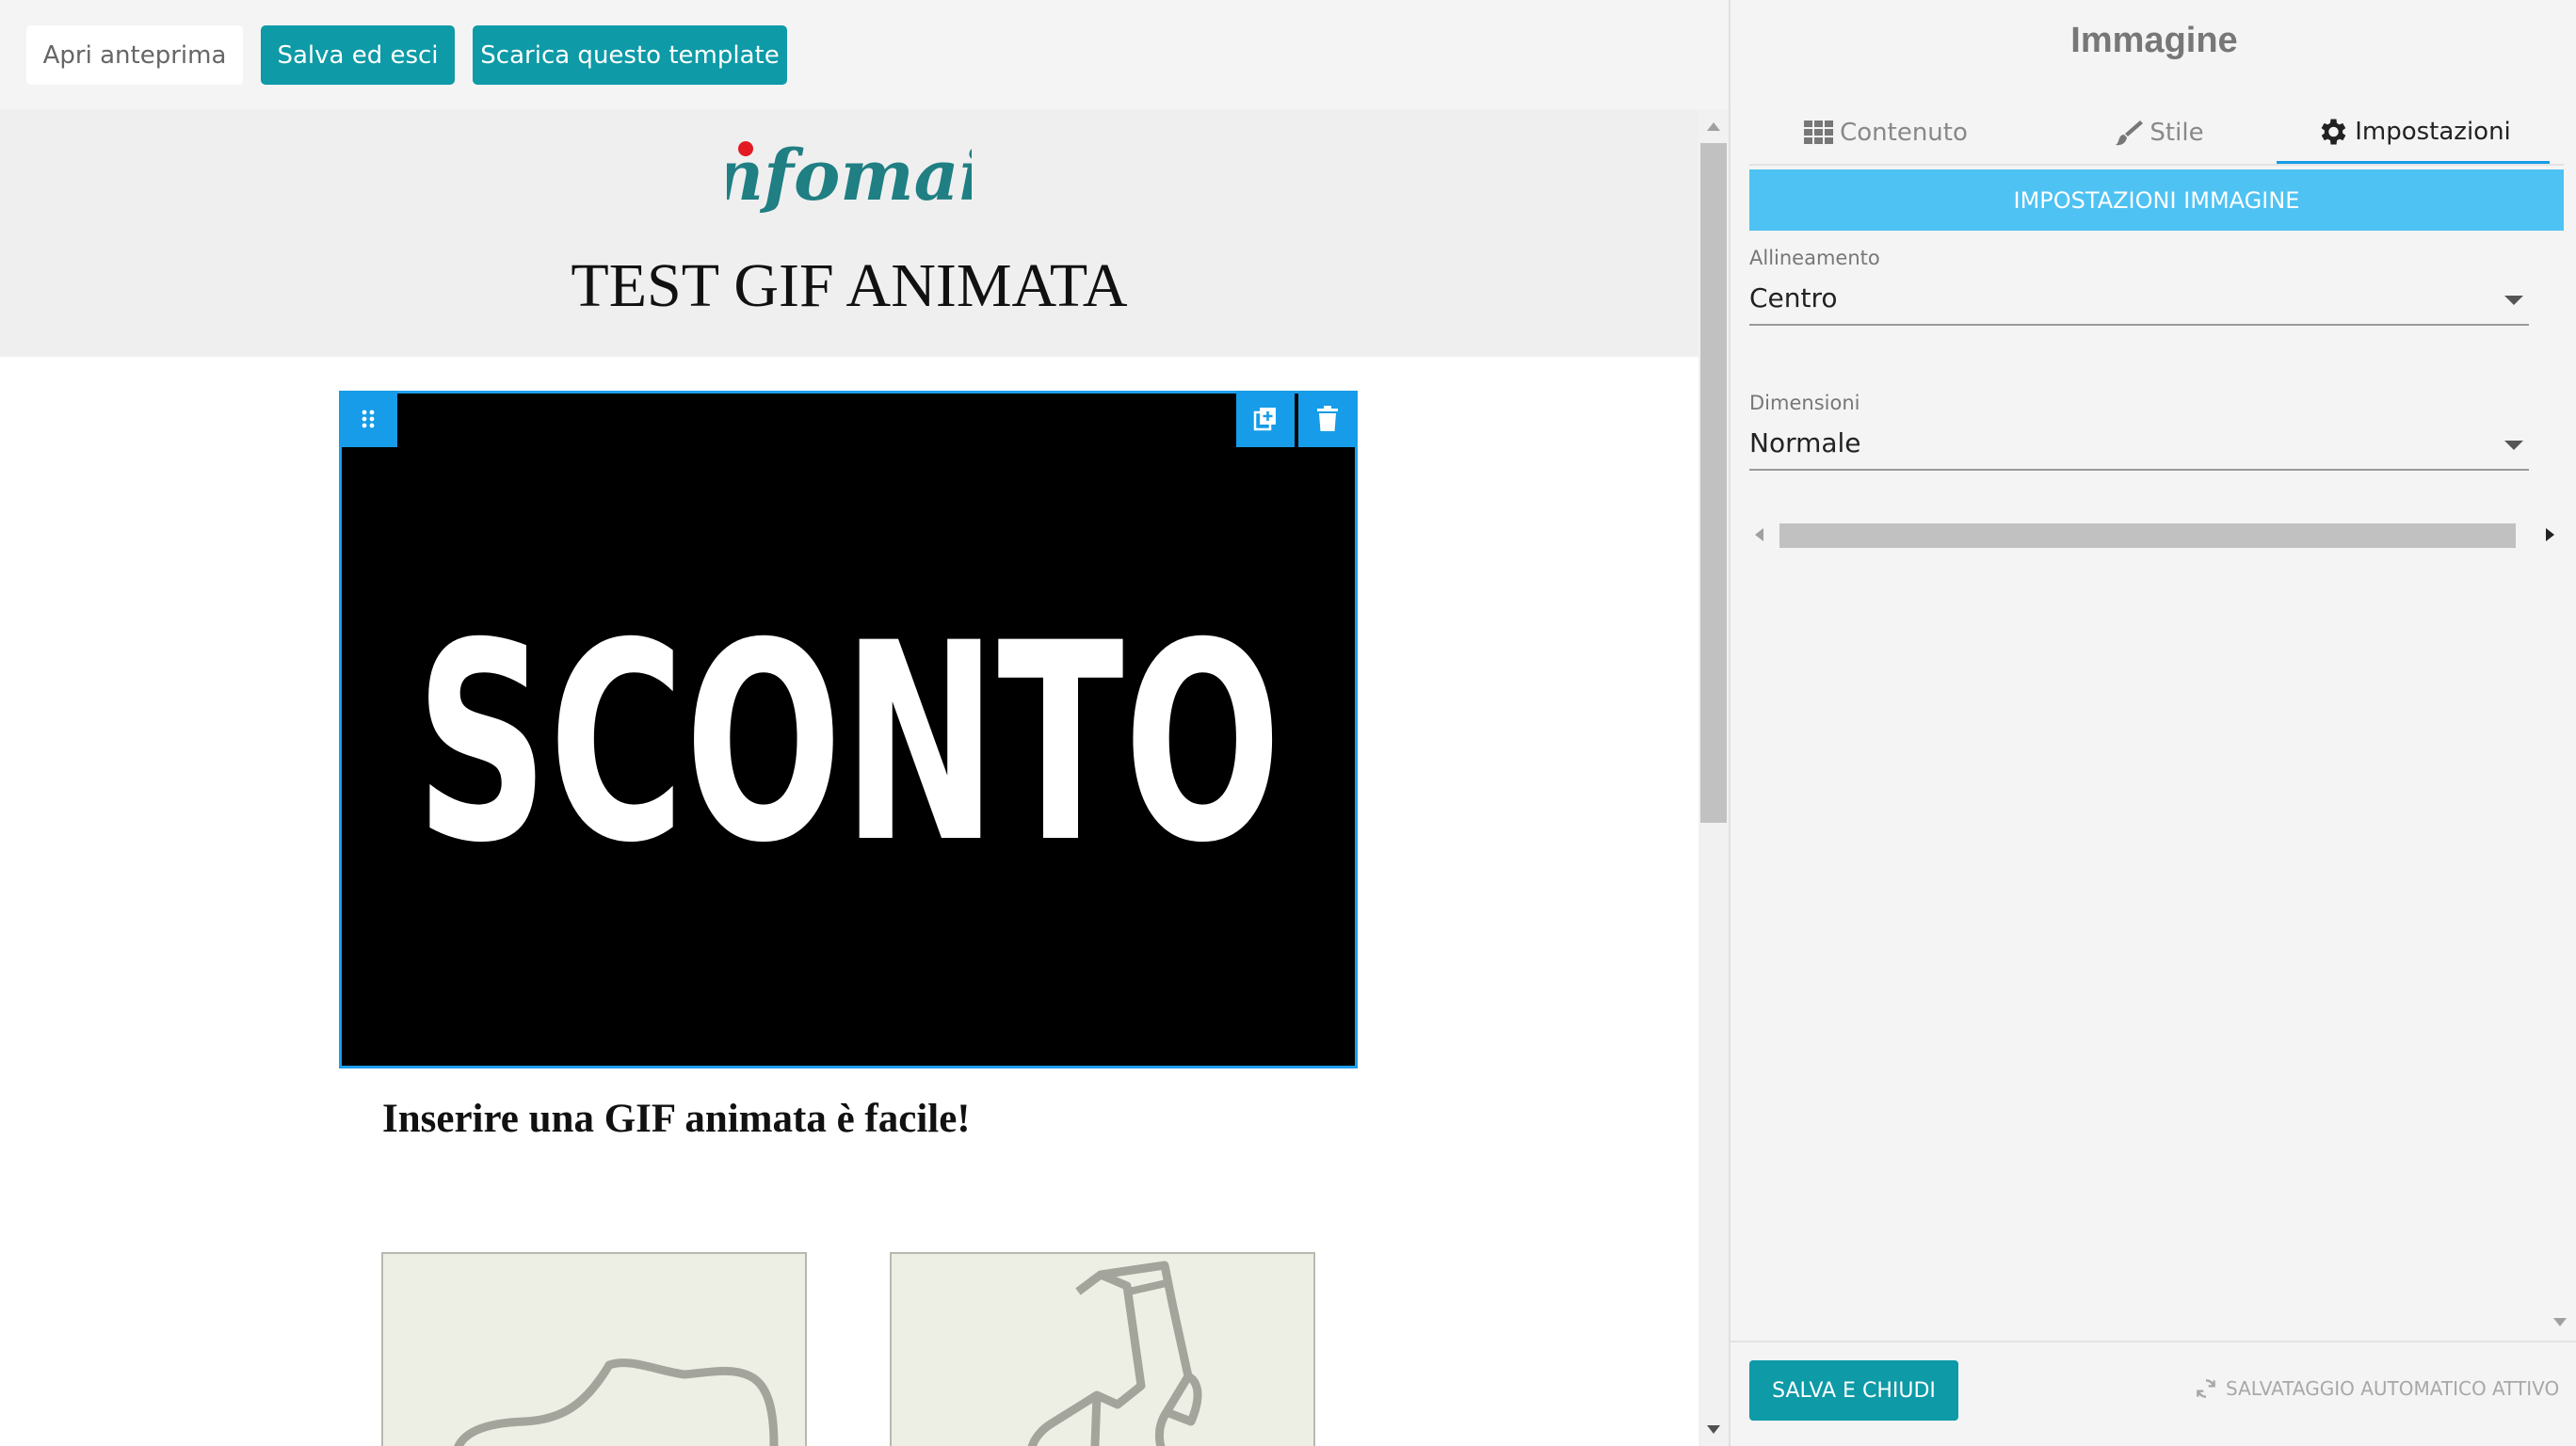 This screenshot has width=2576, height=1446. Describe the element at coordinates (2176, 133) in the screenshot. I see `tab-style-label: Stile` at that location.